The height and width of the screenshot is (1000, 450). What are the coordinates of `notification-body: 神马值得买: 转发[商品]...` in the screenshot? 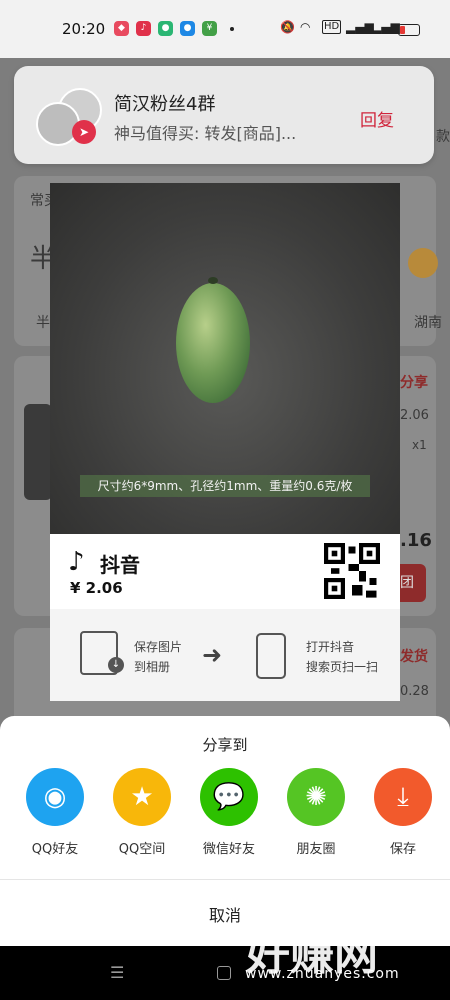 It's located at (205, 133).